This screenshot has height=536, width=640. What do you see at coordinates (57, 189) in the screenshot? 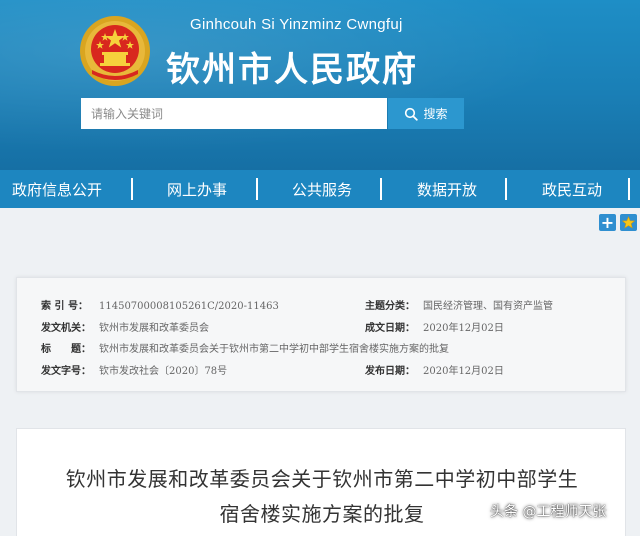
I see `nav-item-gov-info: 政府信息公开` at bounding box center [57, 189].